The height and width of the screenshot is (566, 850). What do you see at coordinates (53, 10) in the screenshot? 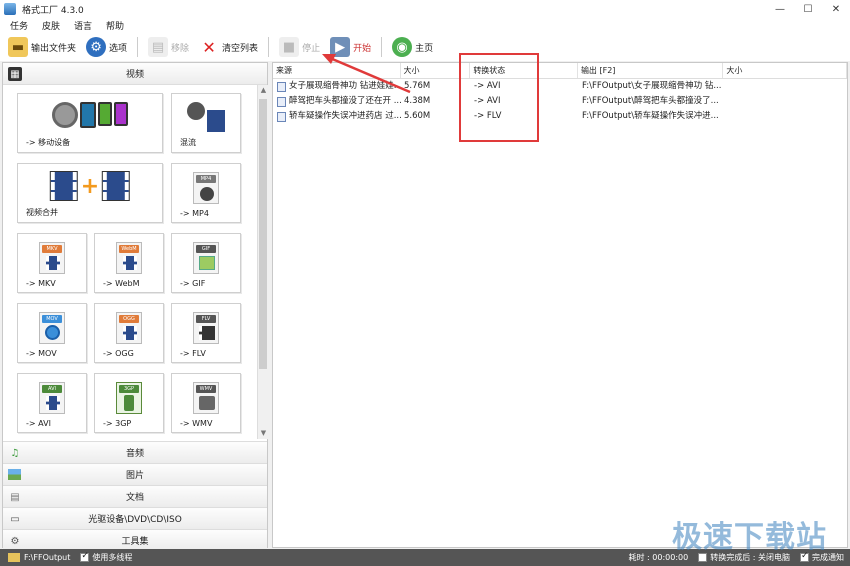
I see `window-title: 格式工厂 4.3.0` at bounding box center [53, 10].